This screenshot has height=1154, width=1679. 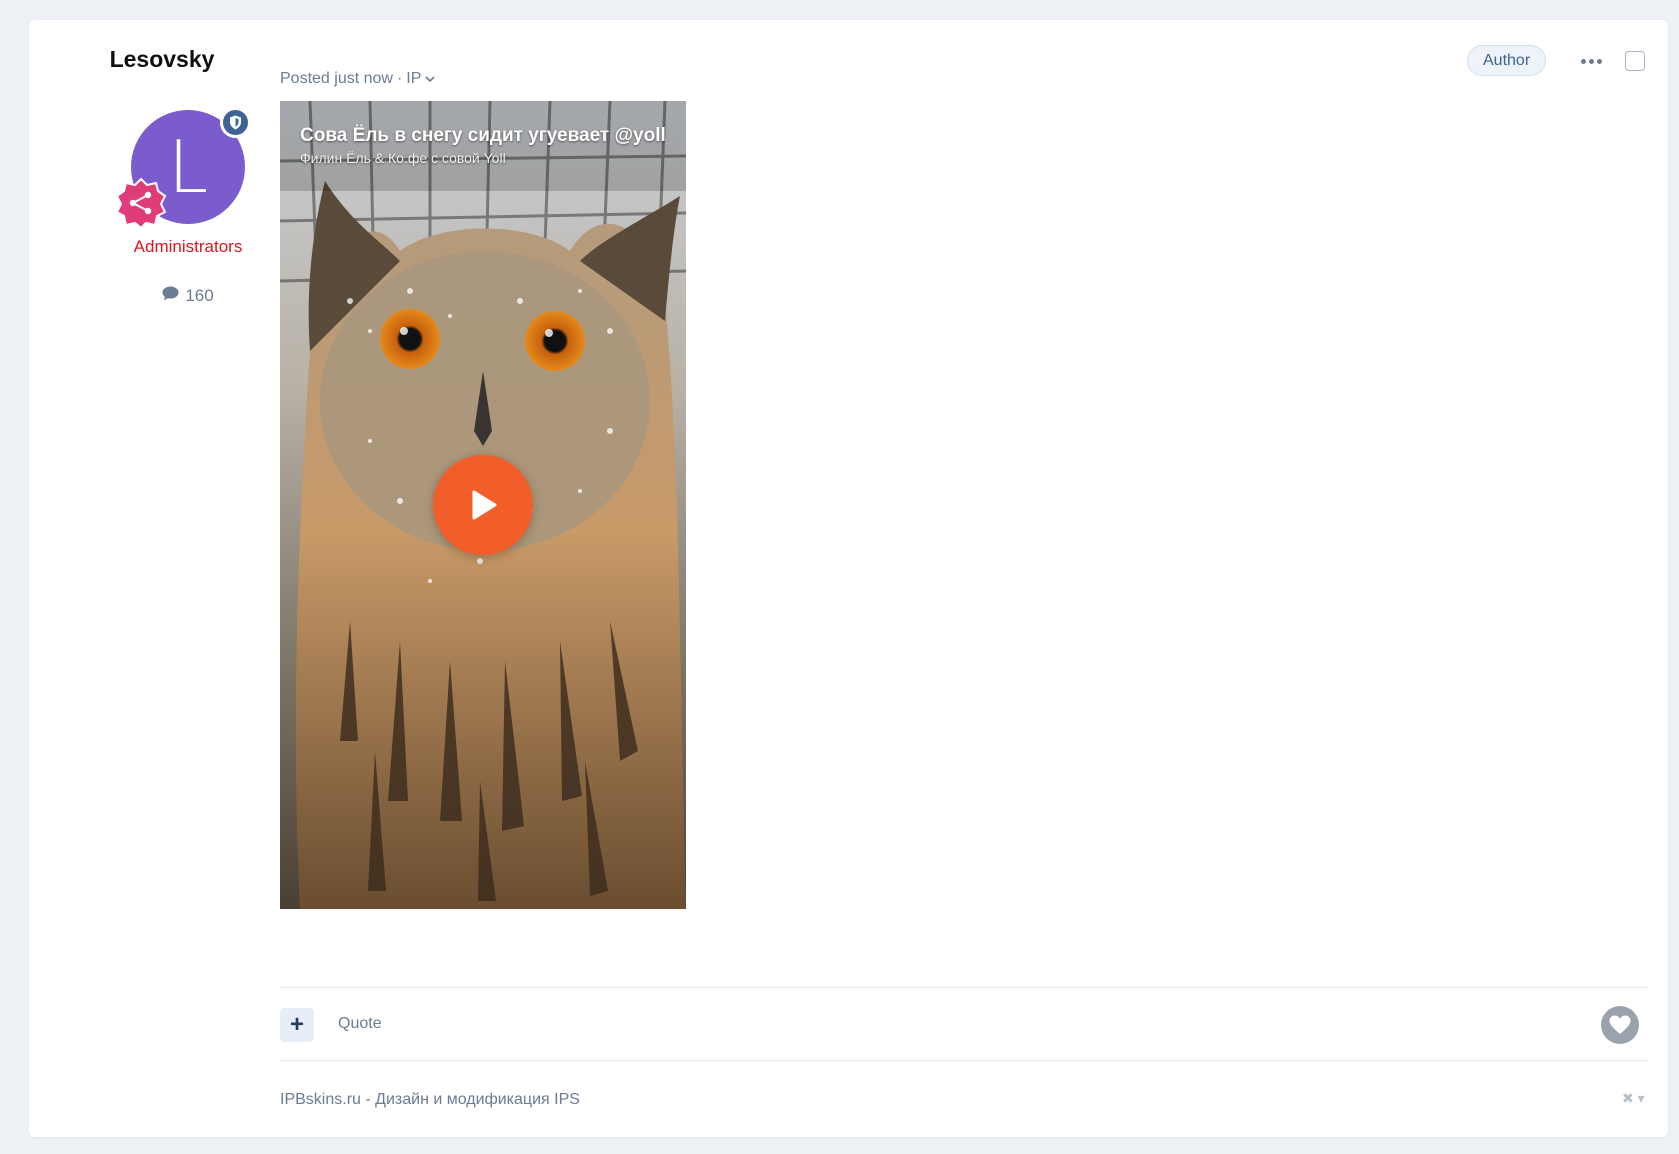 What do you see at coordinates (336, 79) in the screenshot?
I see `posted-time: Posted just now` at bounding box center [336, 79].